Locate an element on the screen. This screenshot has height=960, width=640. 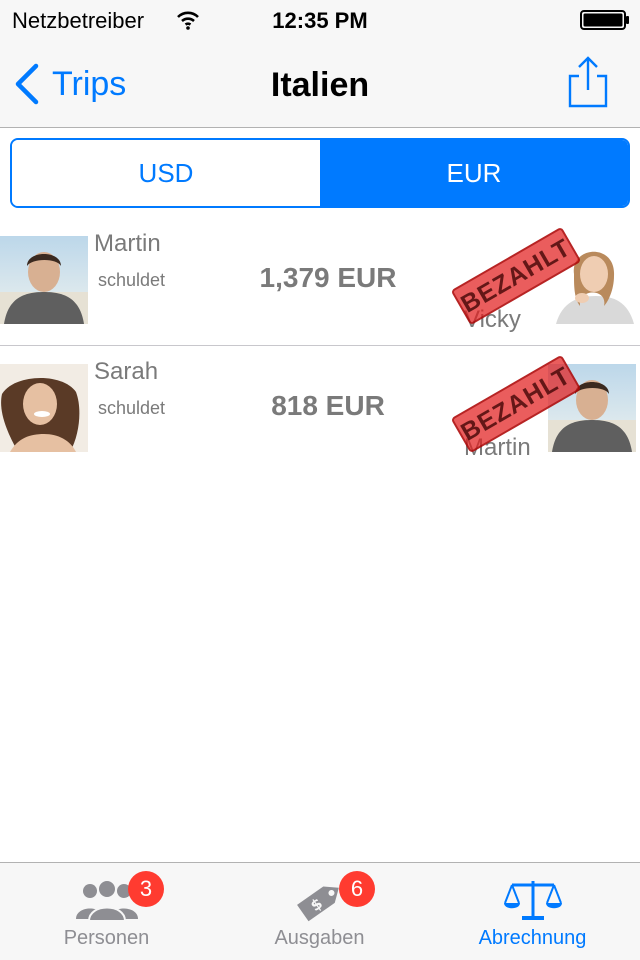
settlement-row: Sarah schuldet 818 EUR Martin BEZAHLT is located at coordinates (320, 410).